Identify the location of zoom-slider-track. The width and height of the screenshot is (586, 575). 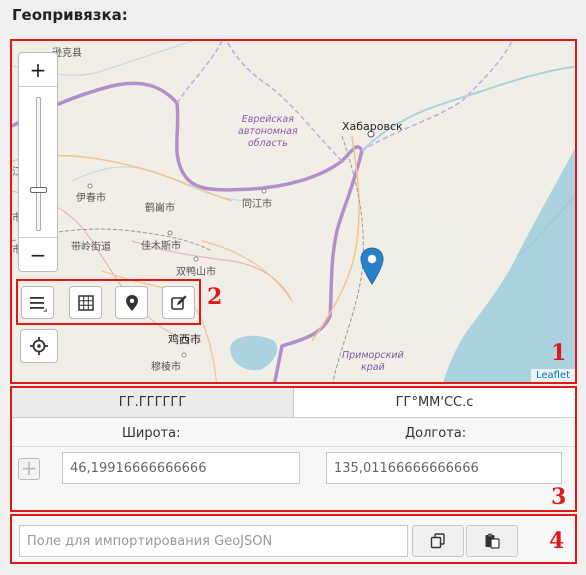
(38, 164).